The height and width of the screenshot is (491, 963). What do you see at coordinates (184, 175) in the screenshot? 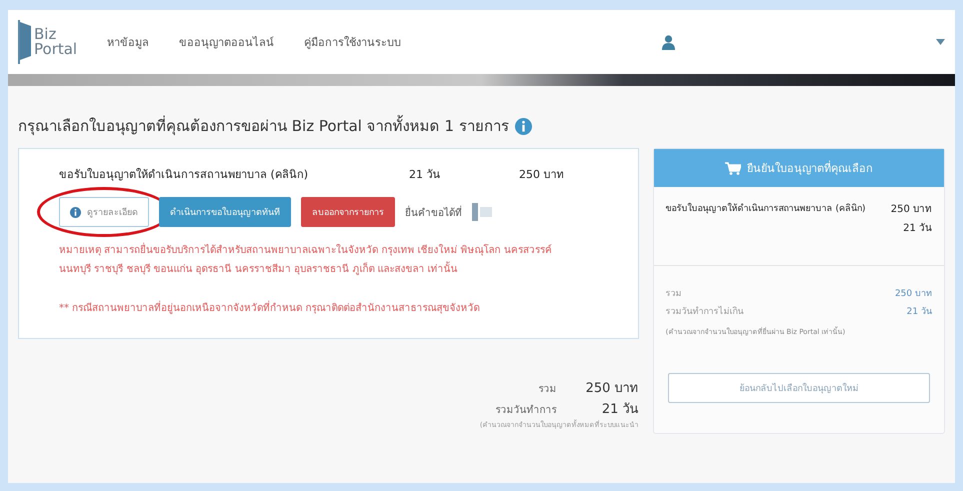
I see `license-name: ขอรับใบอนุญาตให้ดำเนินการสถานพยาบาล (คลินิก)` at bounding box center [184, 175].